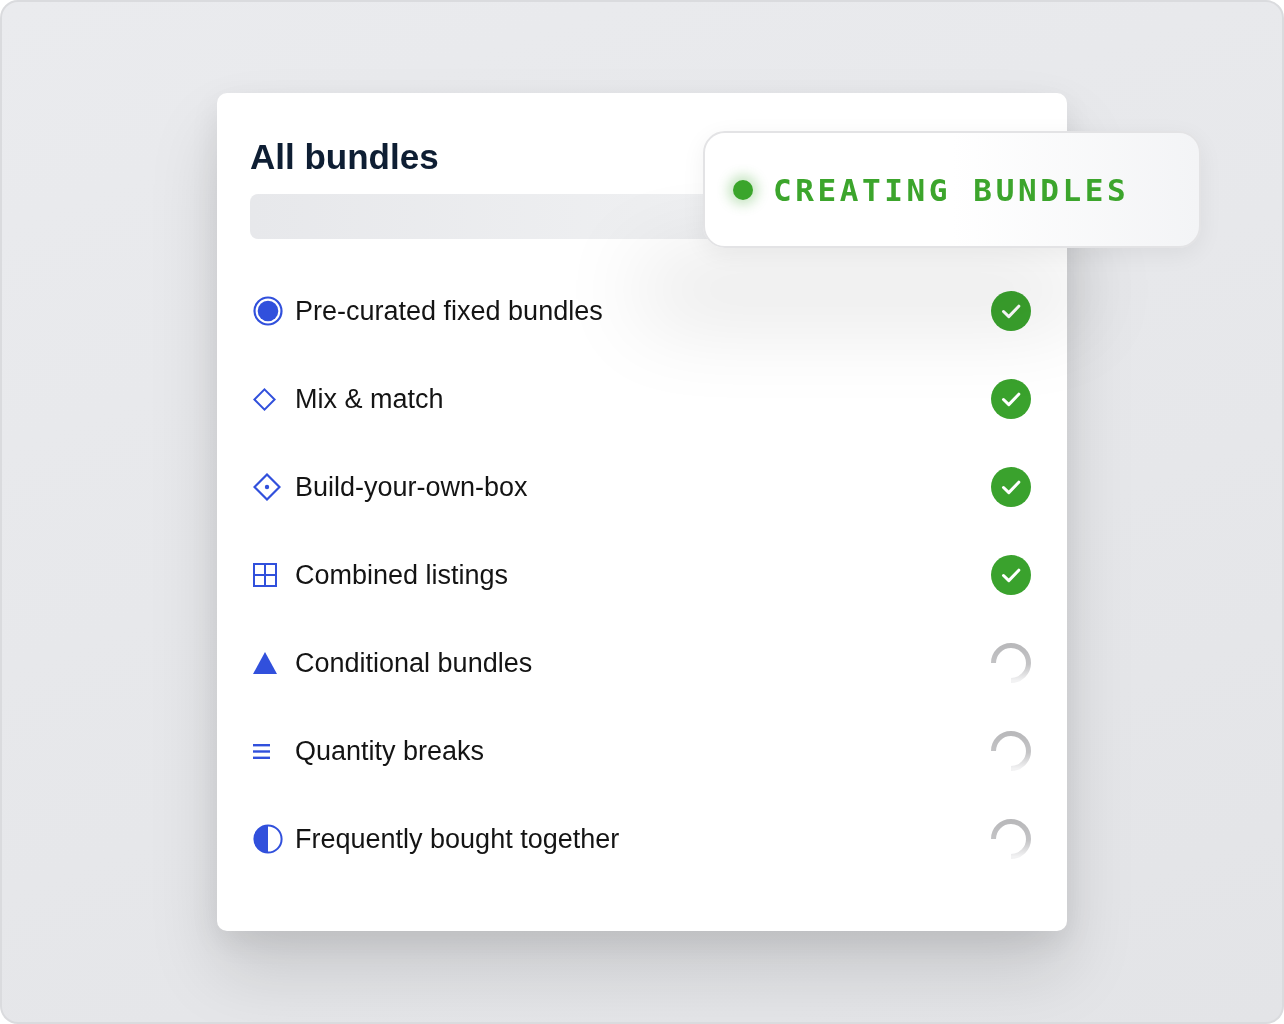 This screenshot has height=1024, width=1284. I want to click on diamond-icon, so click(264, 399).